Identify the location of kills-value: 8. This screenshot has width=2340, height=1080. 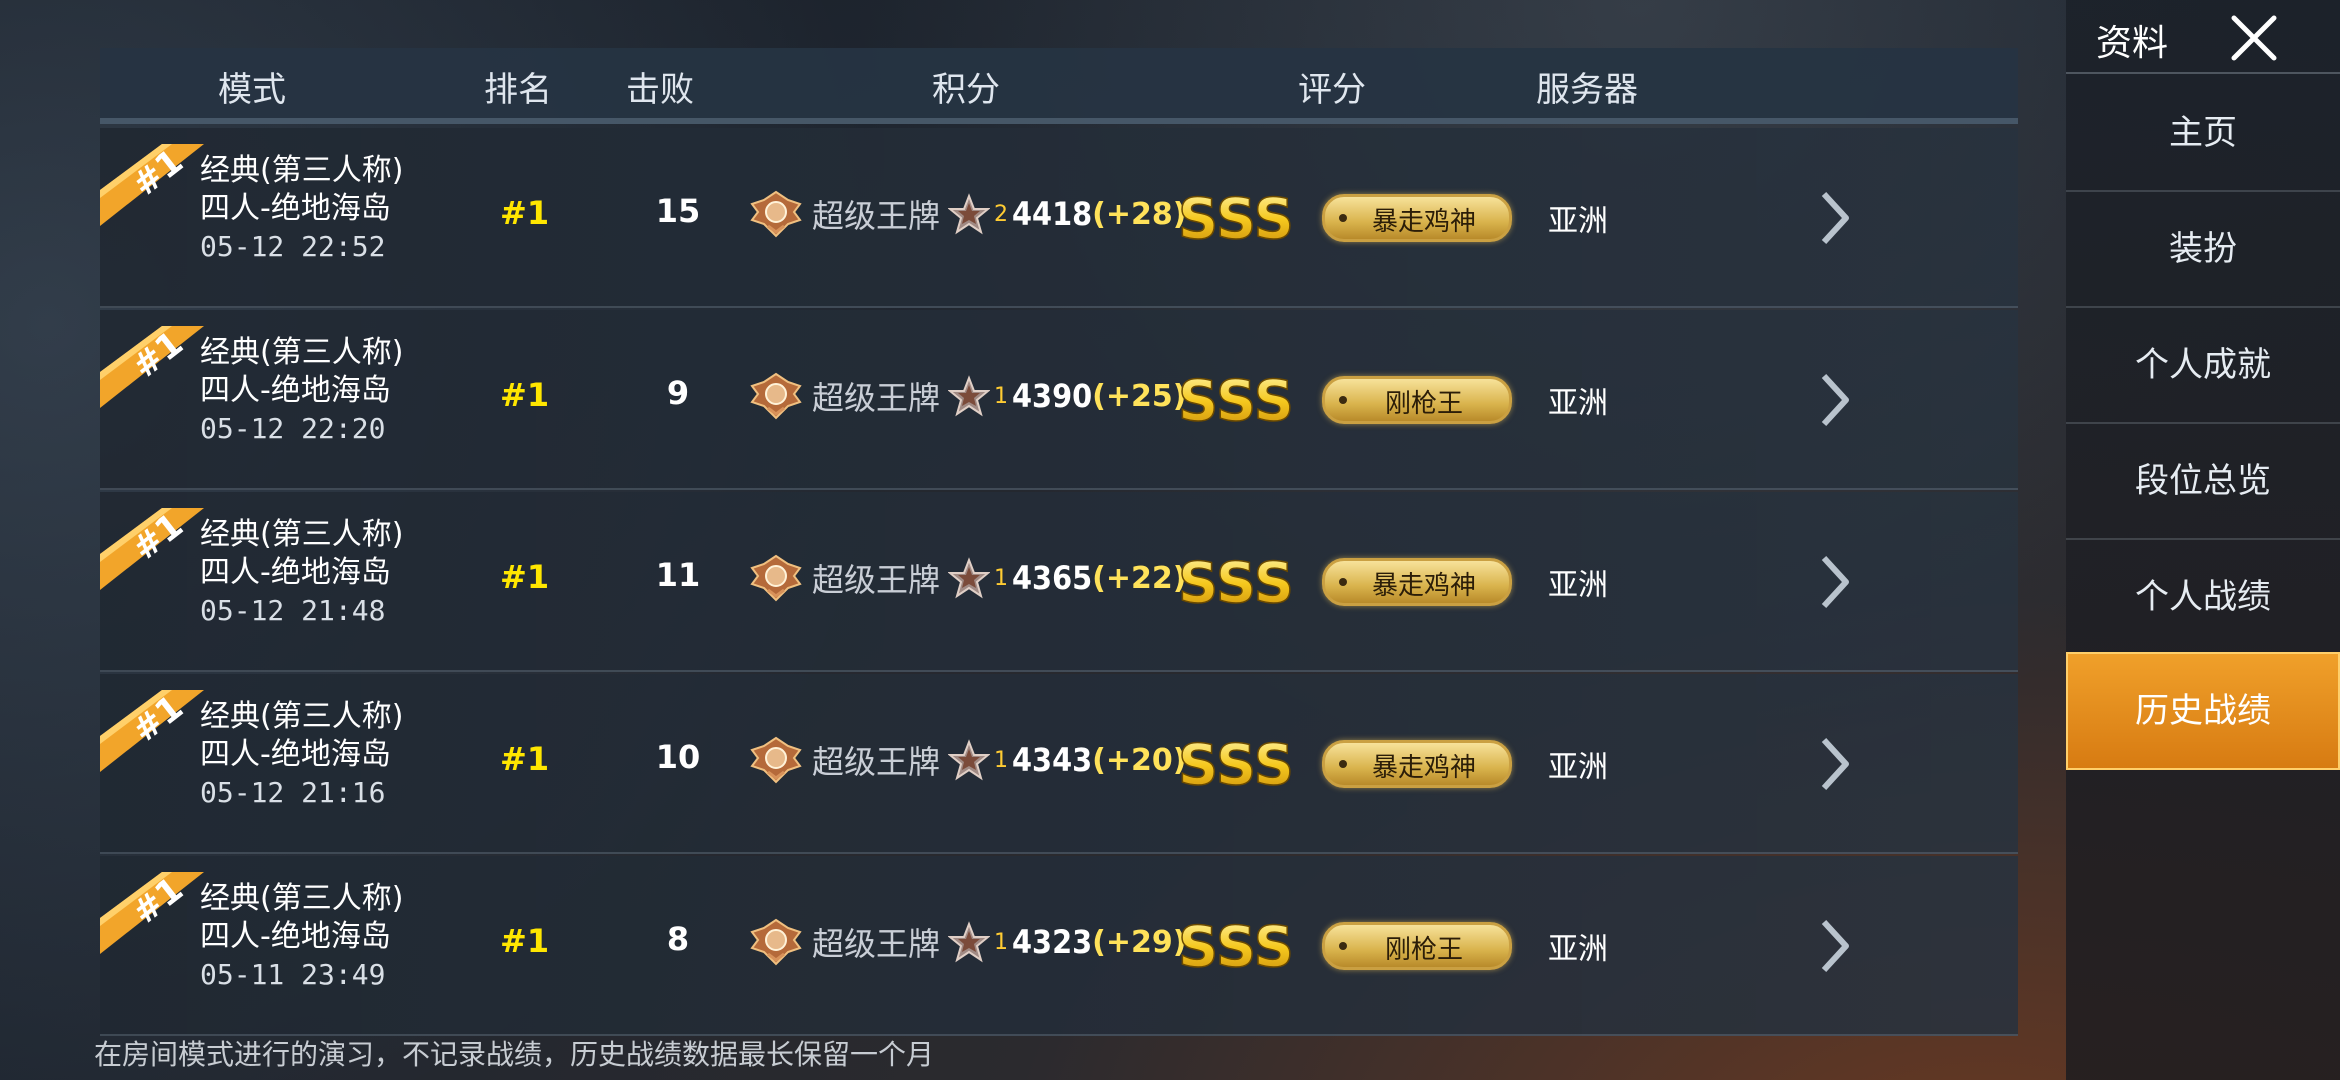
(678, 939).